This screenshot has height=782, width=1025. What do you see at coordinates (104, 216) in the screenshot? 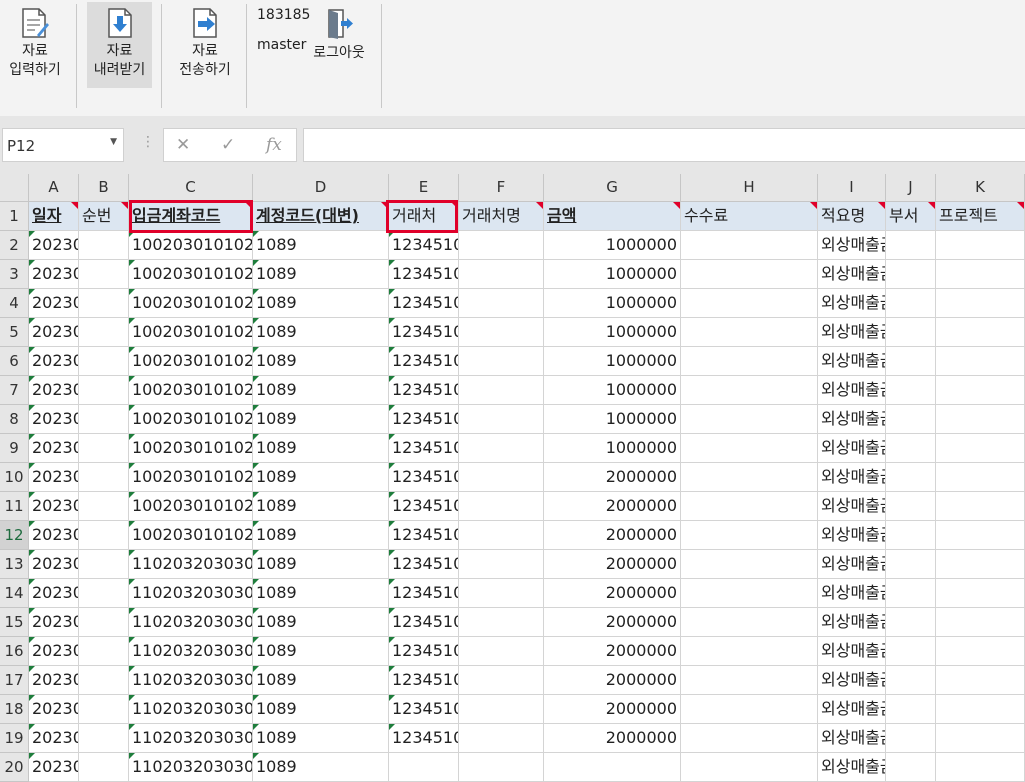
I see `header-cell: 순번` at bounding box center [104, 216].